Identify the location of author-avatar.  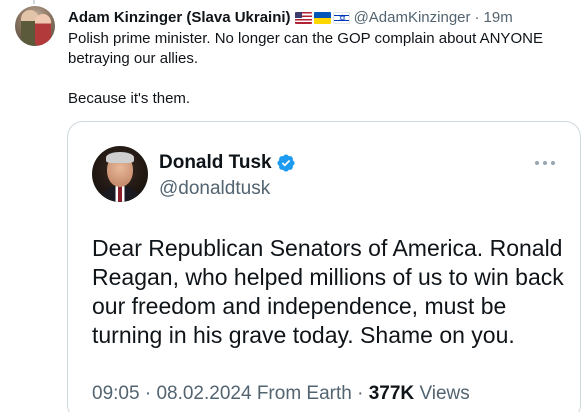
(35, 26).